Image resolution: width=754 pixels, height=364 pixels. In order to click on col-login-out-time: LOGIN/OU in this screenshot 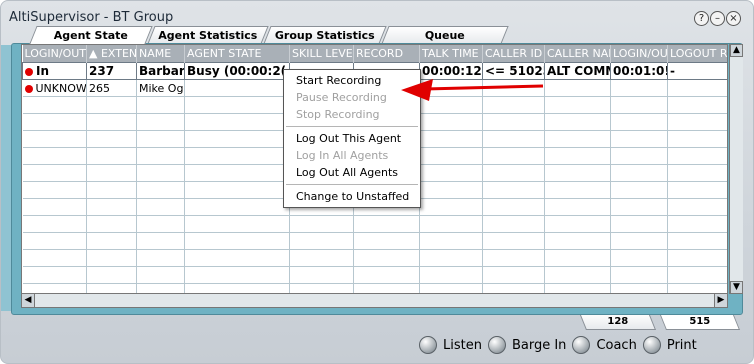, I will do `click(639, 54)`.